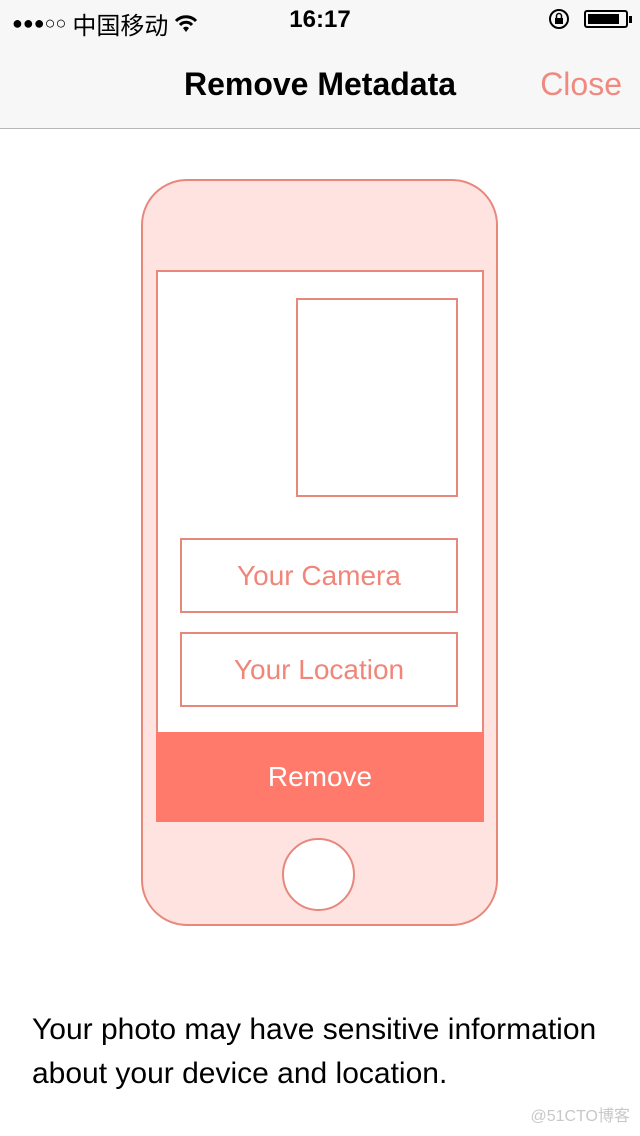 The image size is (640, 1136). I want to click on camera-label: Your Camera, so click(319, 575).